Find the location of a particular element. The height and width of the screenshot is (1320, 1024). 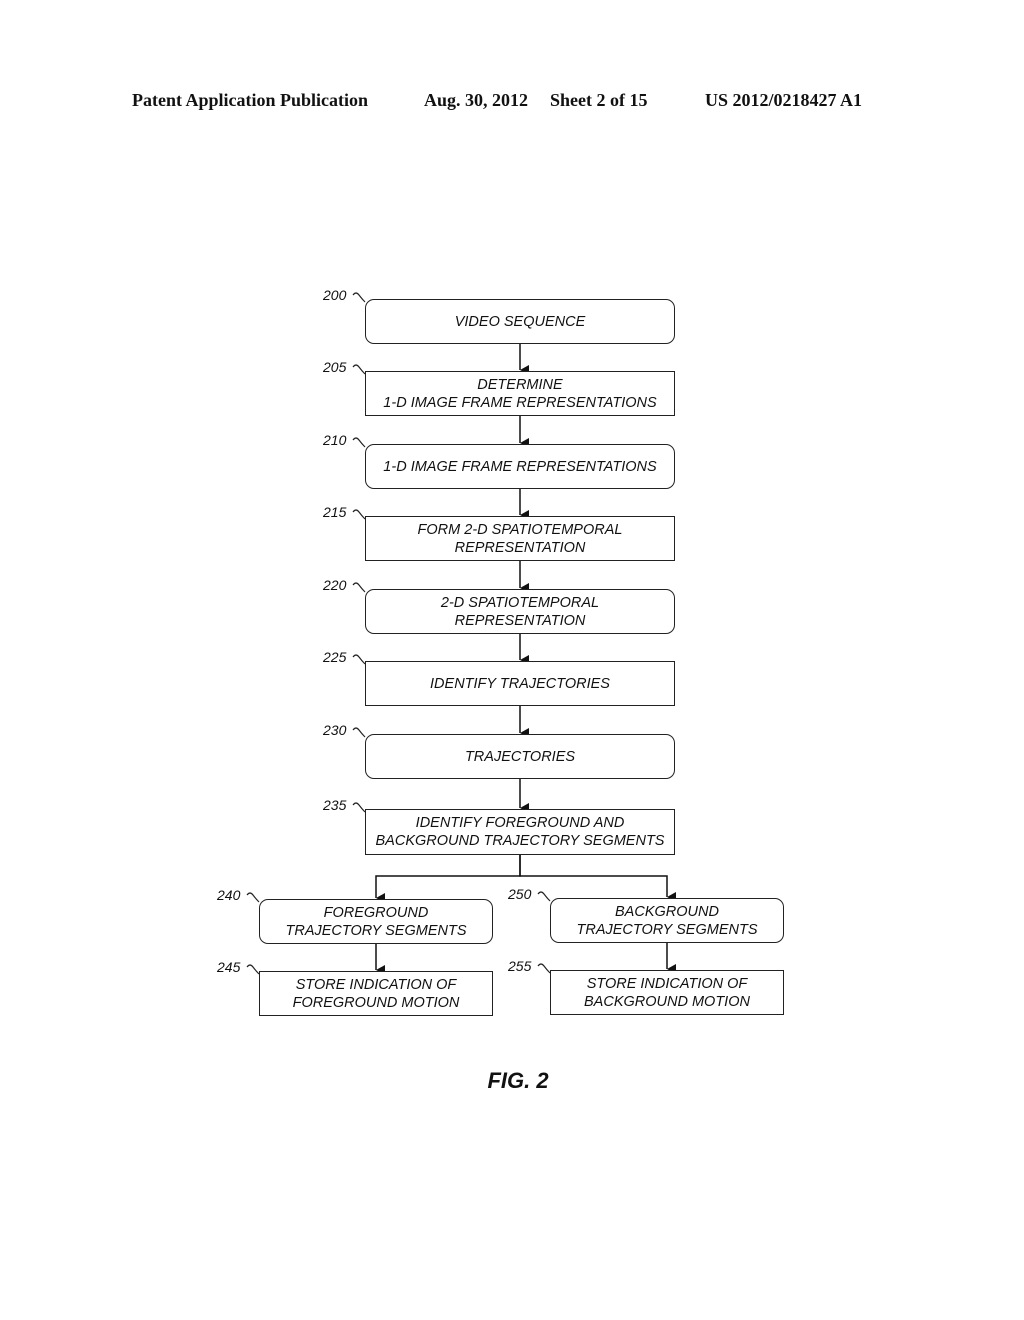

flow-node-240: FOREGROUND TRAJECTORY SEGMENTS is located at coordinates (376, 921).